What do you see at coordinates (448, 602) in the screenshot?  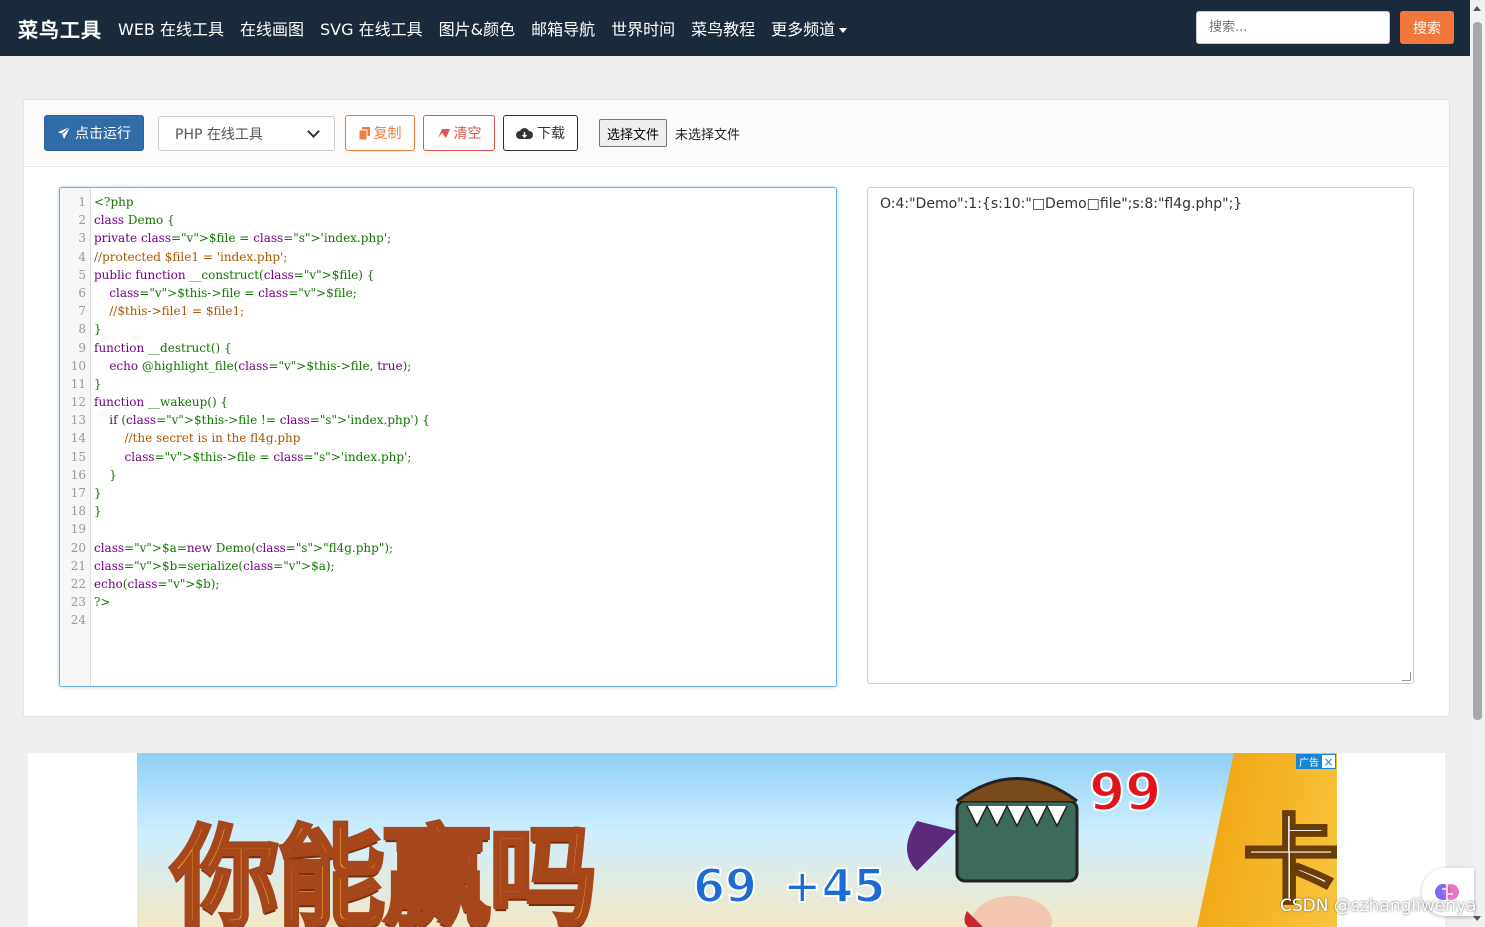 I see `code-line: 23 ?>` at bounding box center [448, 602].